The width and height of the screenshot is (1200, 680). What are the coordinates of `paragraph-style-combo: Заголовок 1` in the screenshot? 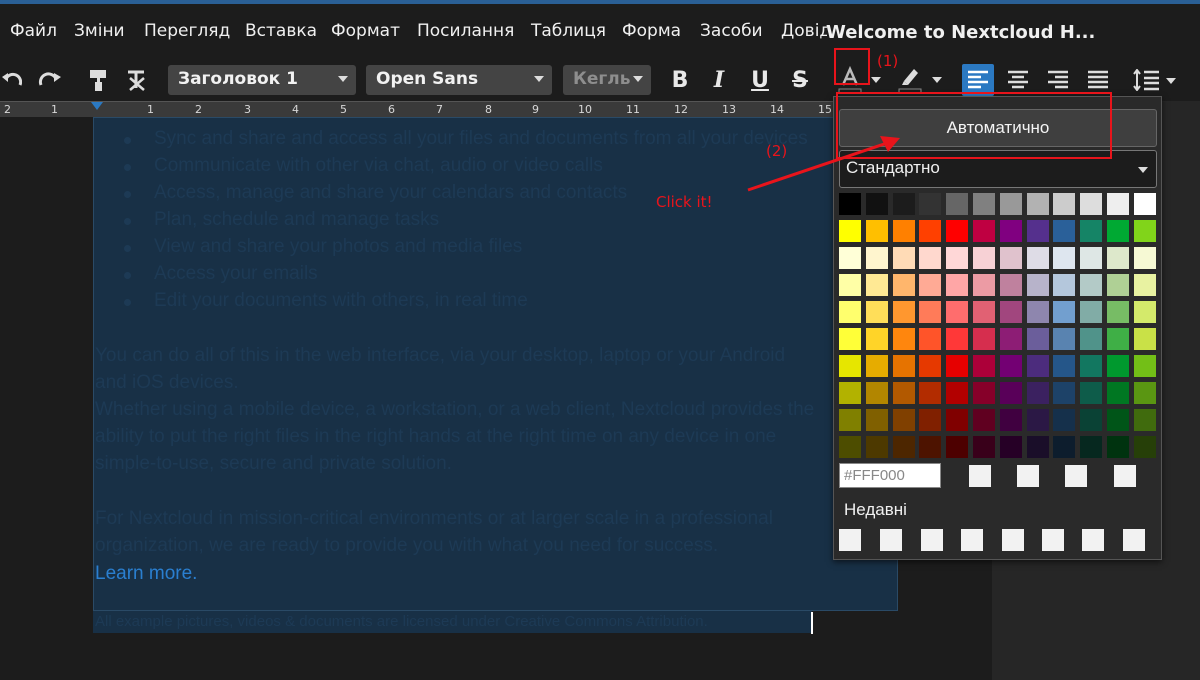 It's located at (262, 80).